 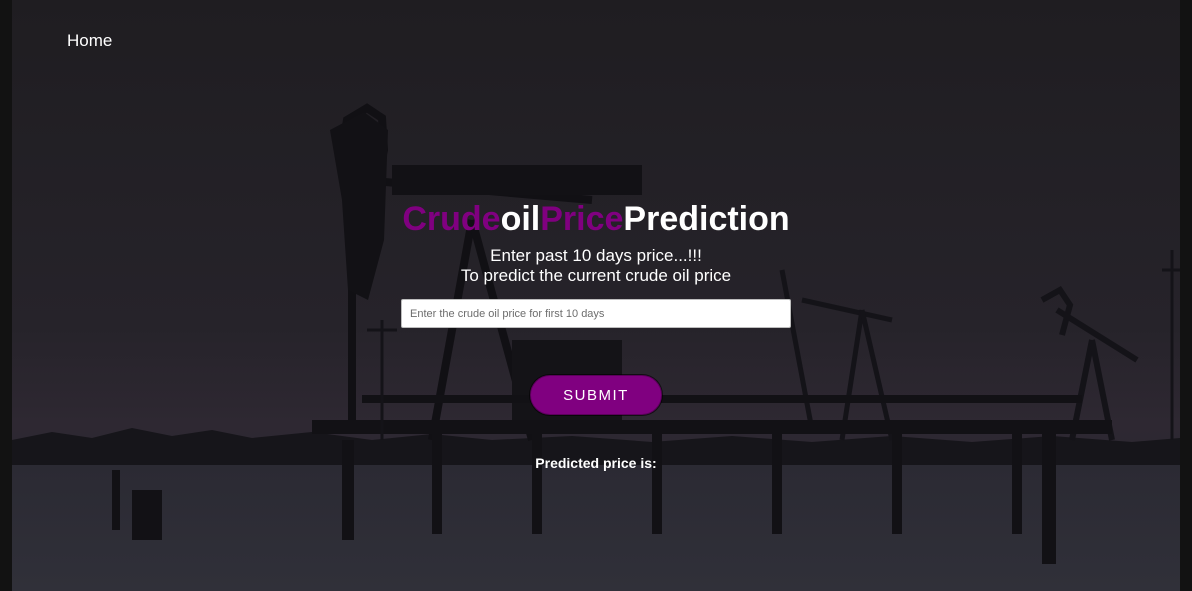 What do you see at coordinates (596, 275) in the screenshot?
I see `subtitle-line-2: To predict the current crude oil price` at bounding box center [596, 275].